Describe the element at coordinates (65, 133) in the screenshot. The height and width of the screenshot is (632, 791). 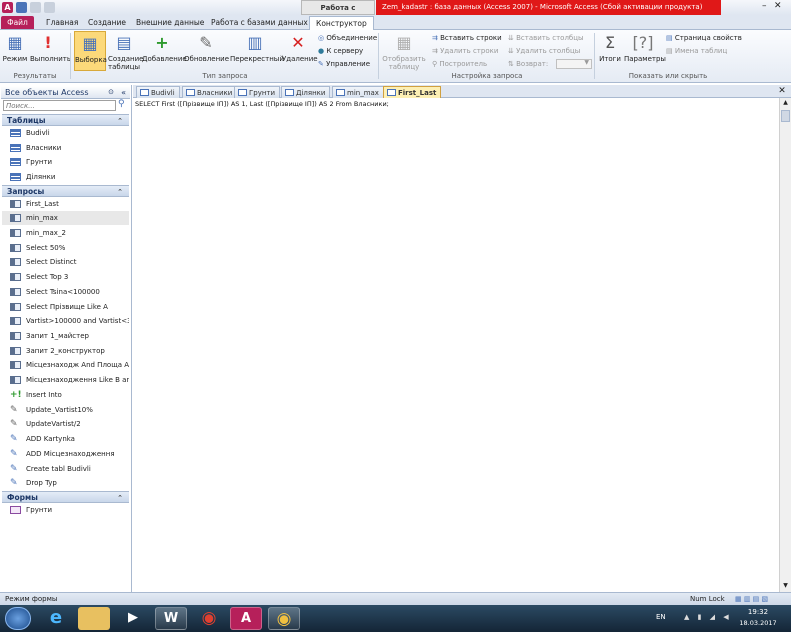
I see `nav-table-item: Budivli` at that location.